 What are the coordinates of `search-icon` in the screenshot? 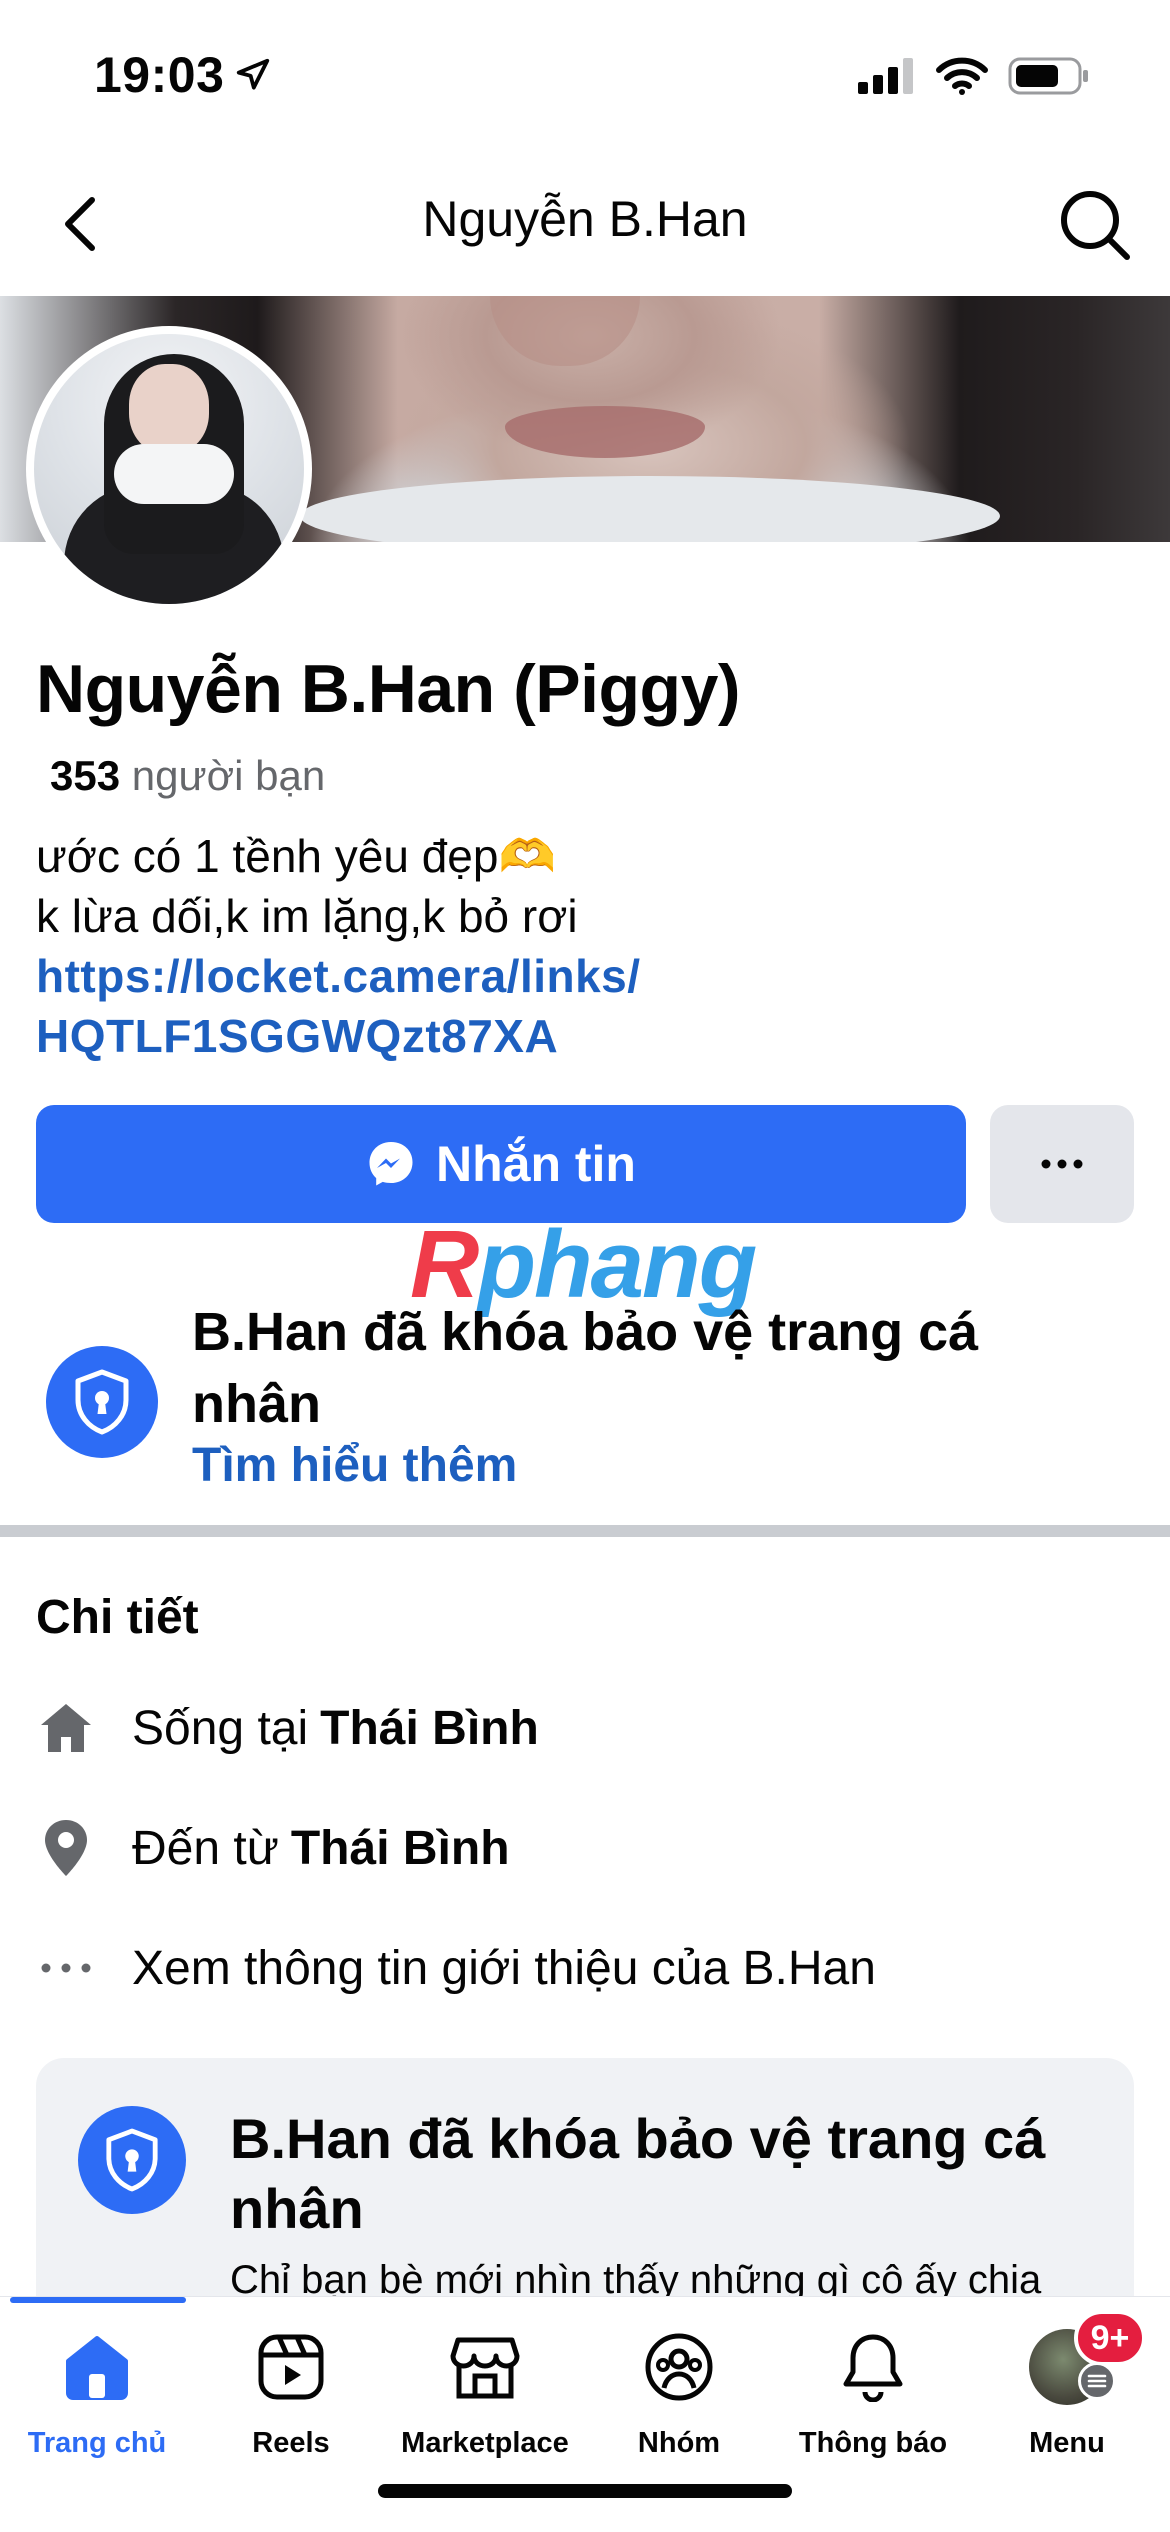 It's located at (1095, 225).